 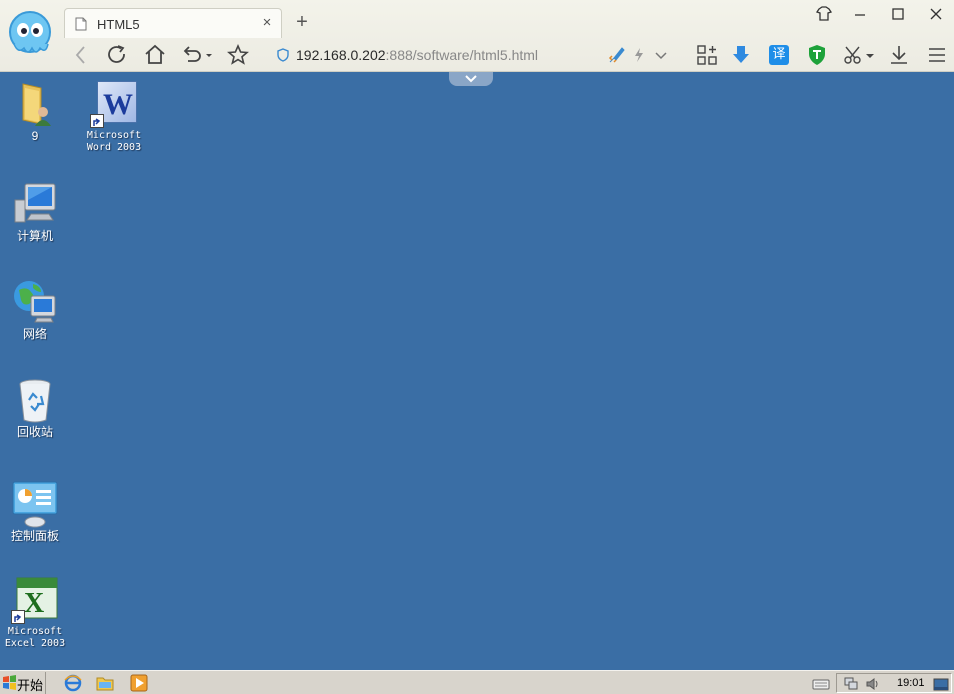 What do you see at coordinates (81, 24) in the screenshot?
I see `document-icon` at bounding box center [81, 24].